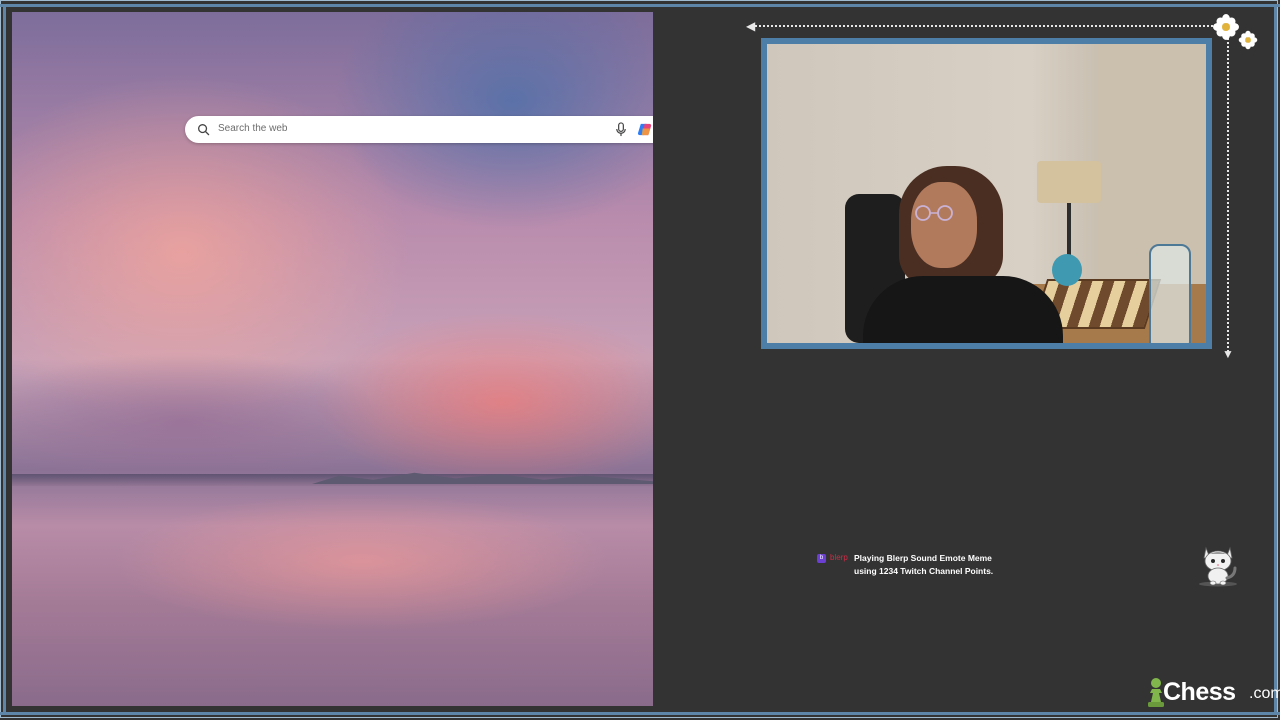  Describe the element at coordinates (1069, 182) in the screenshot. I see `lamp` at that location.